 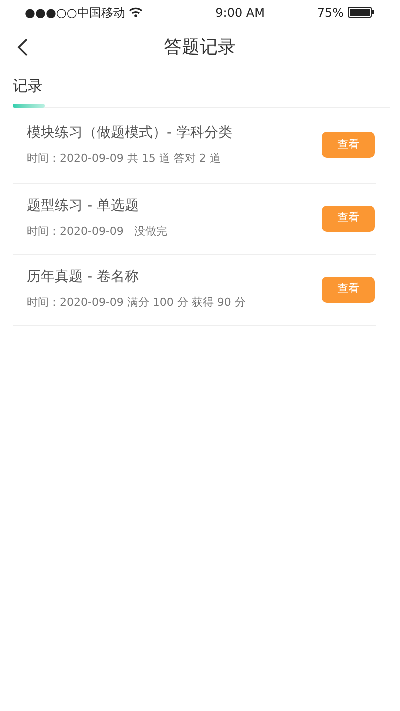 What do you see at coordinates (136, 303) in the screenshot?
I see `record-details: 时间：2020-09-09 满分 100 分 获得 90 分` at bounding box center [136, 303].